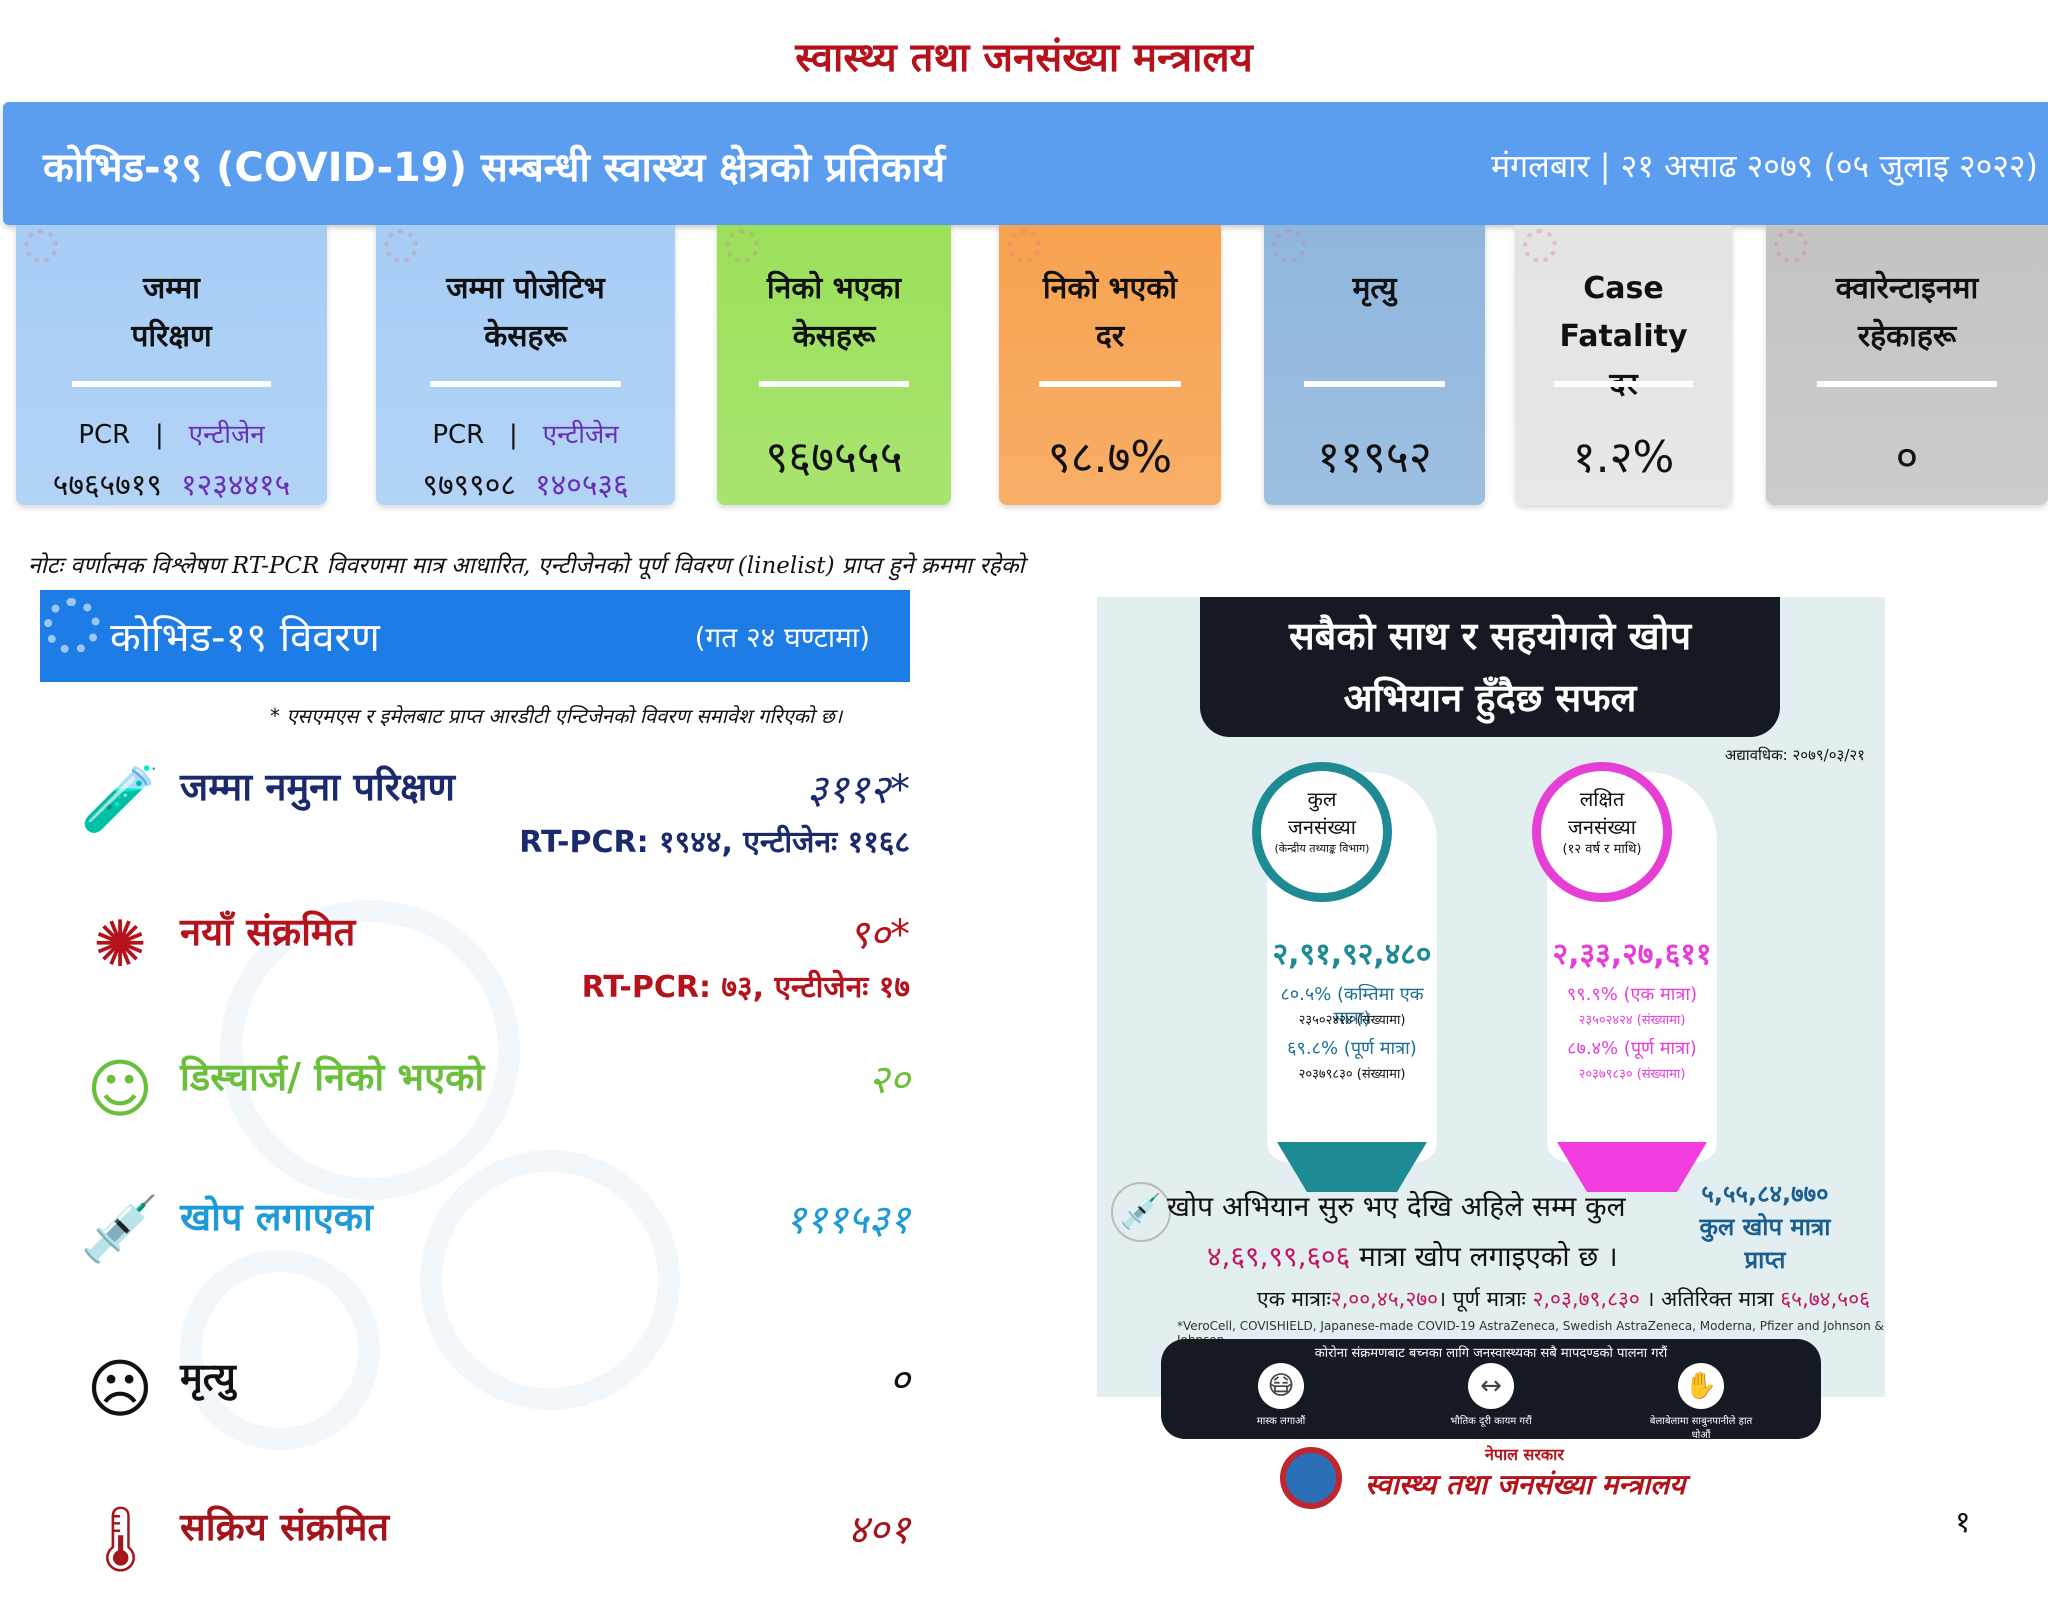 This screenshot has width=2048, height=1610. Describe the element at coordinates (782, 637) in the screenshot. I see `section-period: (गत २४ घण्टामा)` at that location.